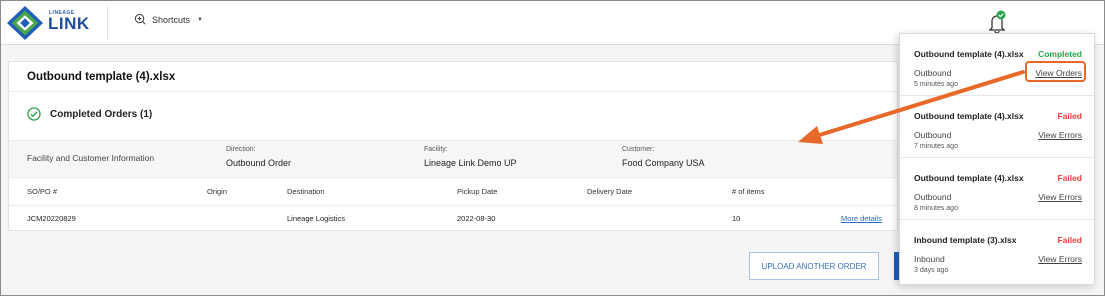  Describe the element at coordinates (476, 218) in the screenshot. I see `cell-pickup-date: 2022-08-30` at that location.